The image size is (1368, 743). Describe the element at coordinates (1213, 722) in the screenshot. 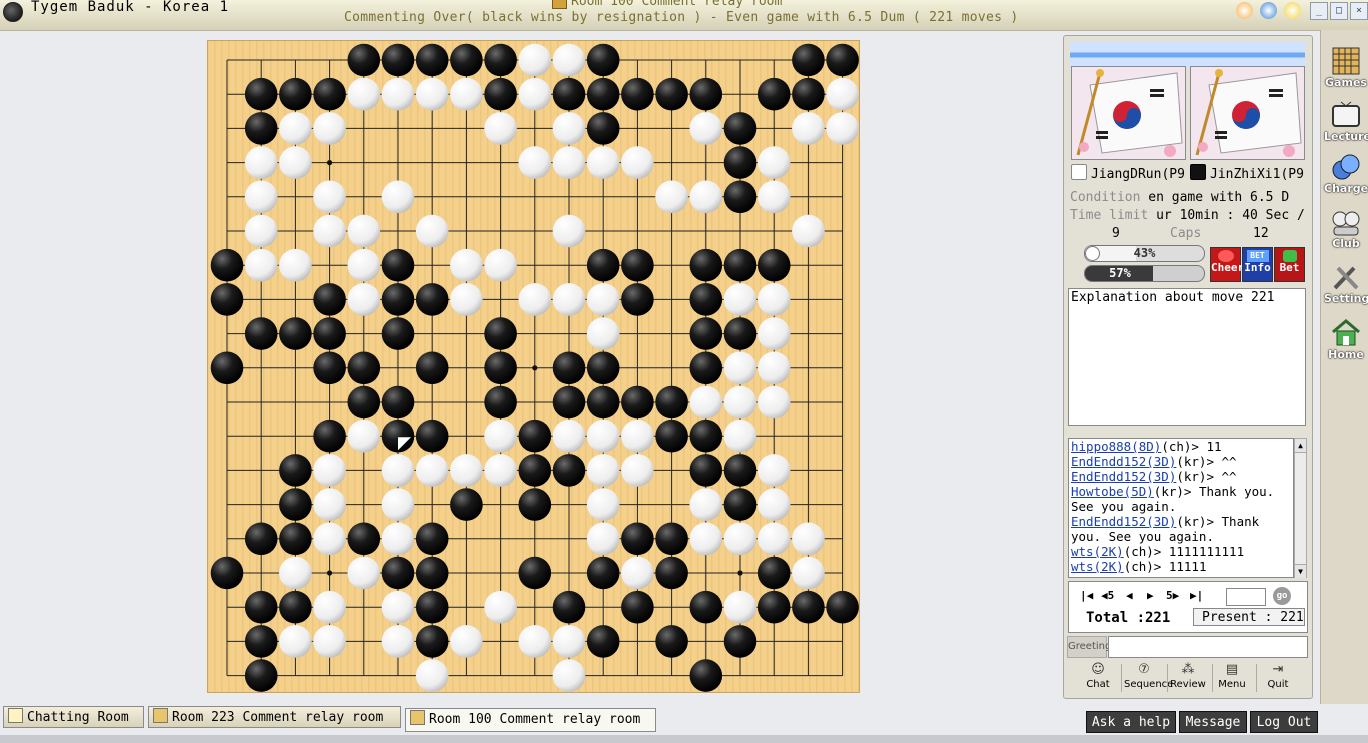

I see `message-button: Message` at that location.